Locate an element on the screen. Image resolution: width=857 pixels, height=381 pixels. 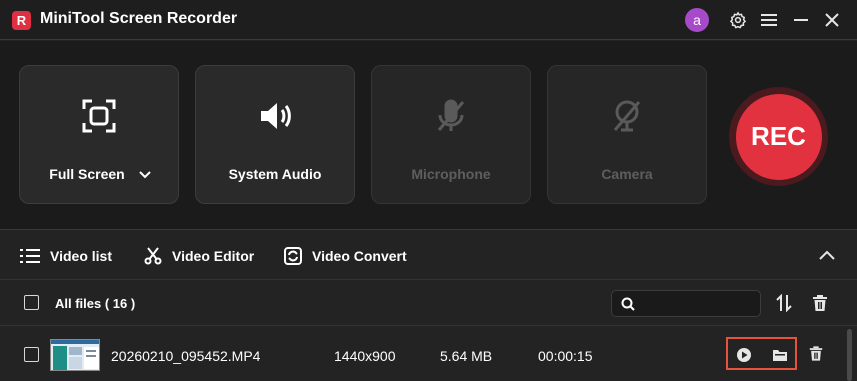
tab-video-convert: Video Convert is located at coordinates (345, 256).